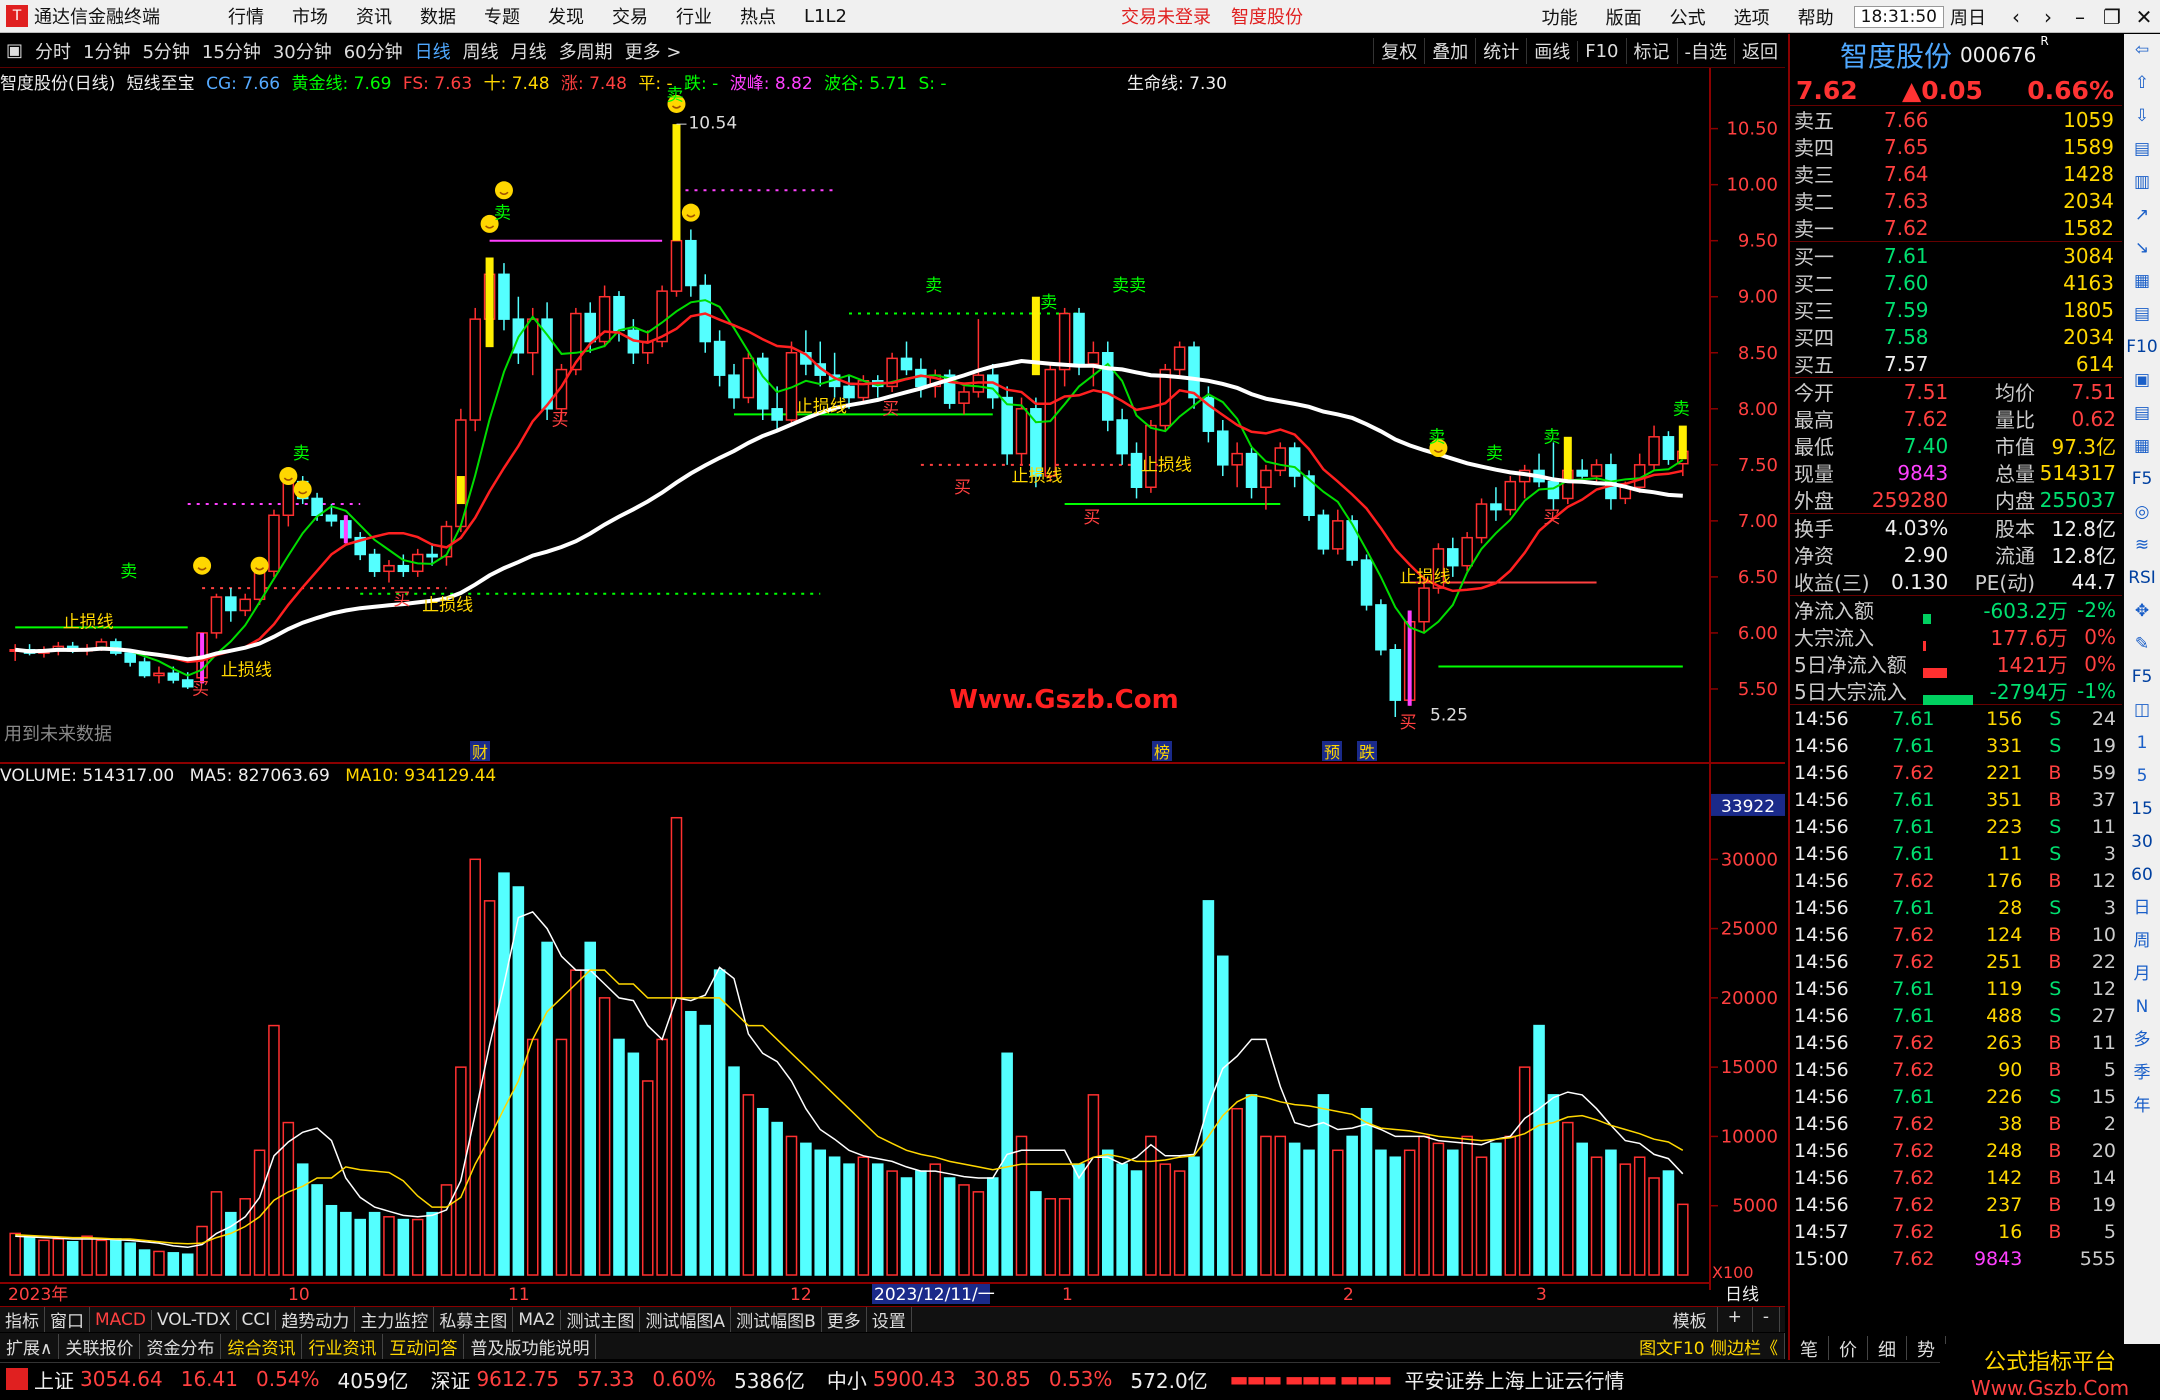  I want to click on tool-button: 复权, so click(1398, 51).